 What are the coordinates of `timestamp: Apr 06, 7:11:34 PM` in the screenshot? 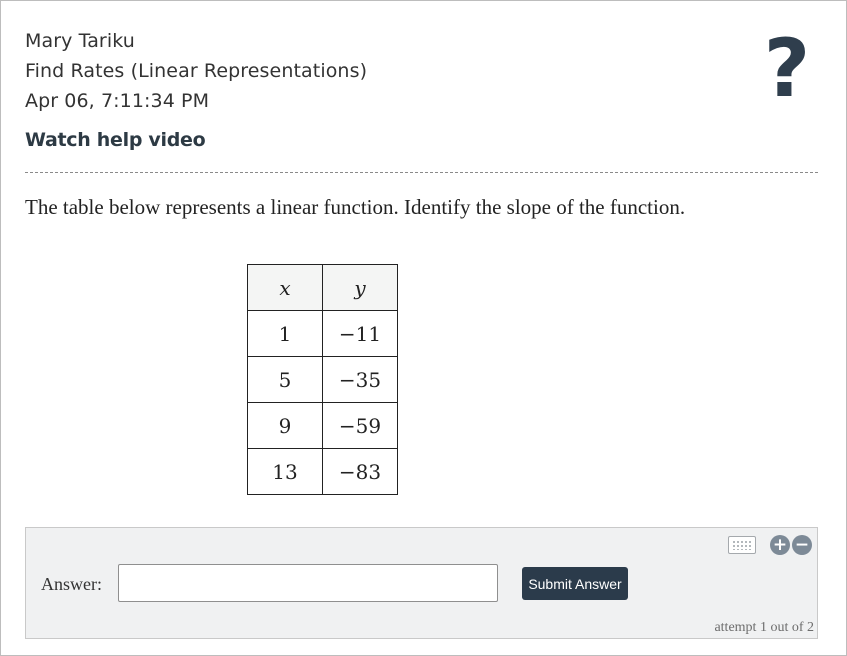 It's located at (117, 101).